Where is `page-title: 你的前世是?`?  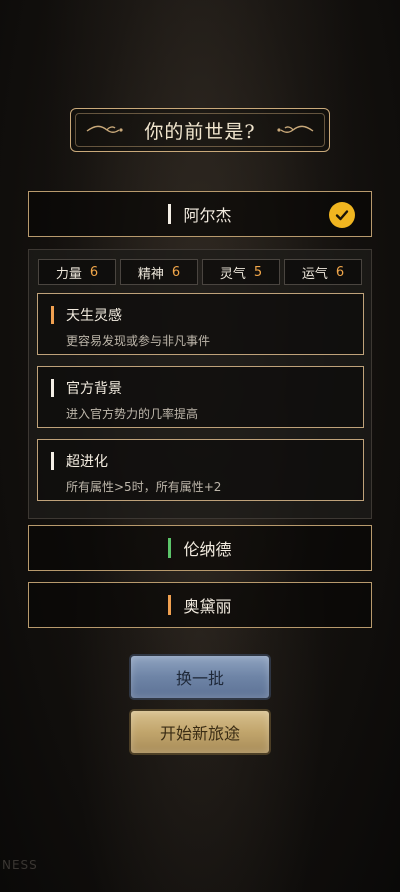 page-title: 你的前世是? is located at coordinates (200, 131).